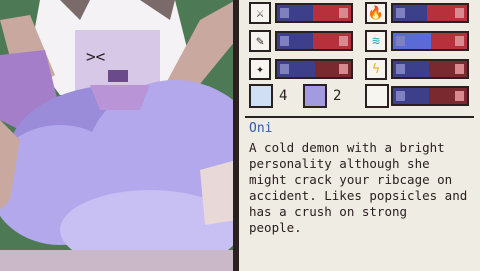 This screenshot has height=271, width=480. Describe the element at coordinates (430, 69) in the screenshot. I see `stat-bar-lightning` at that location.